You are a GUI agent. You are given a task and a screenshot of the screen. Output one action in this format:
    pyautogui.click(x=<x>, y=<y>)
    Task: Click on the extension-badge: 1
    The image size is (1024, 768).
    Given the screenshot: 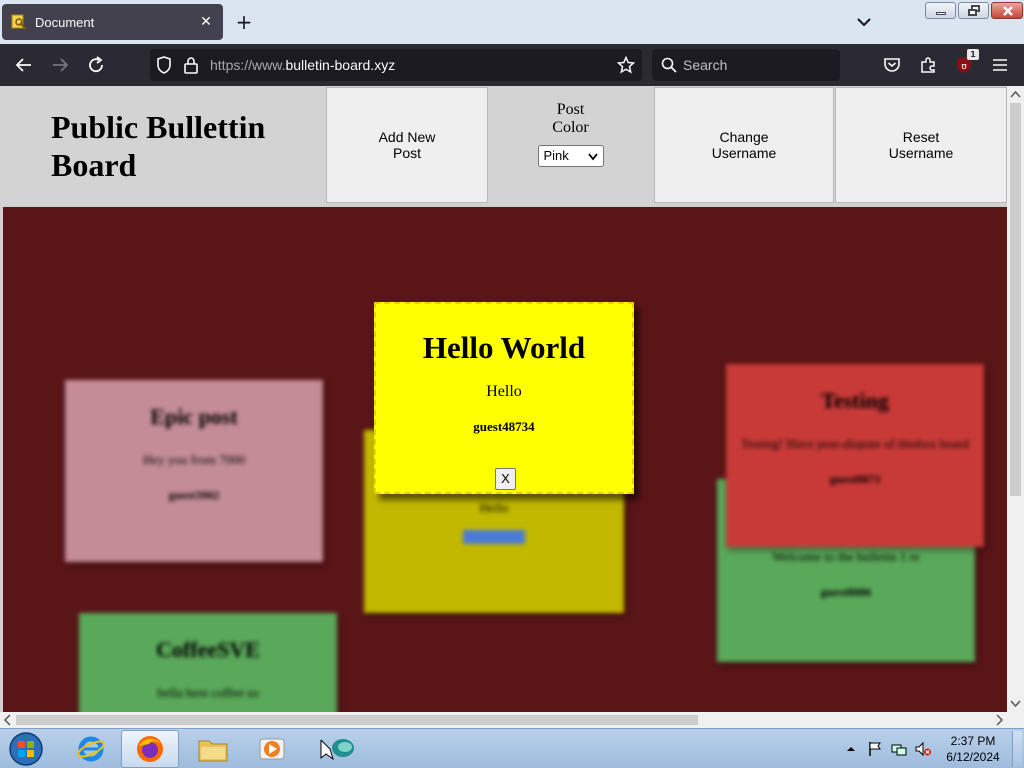 What is the action you would take?
    pyautogui.click(x=973, y=54)
    